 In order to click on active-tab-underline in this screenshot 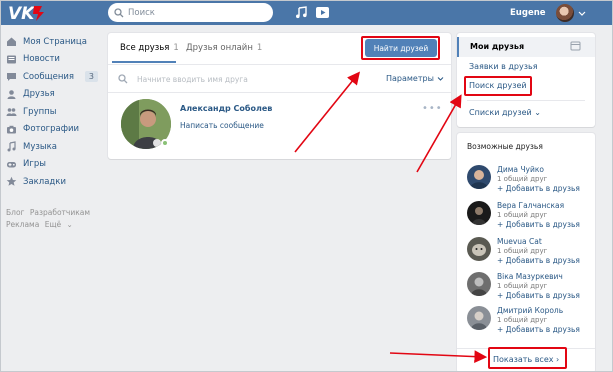, I will do `click(144, 62)`.